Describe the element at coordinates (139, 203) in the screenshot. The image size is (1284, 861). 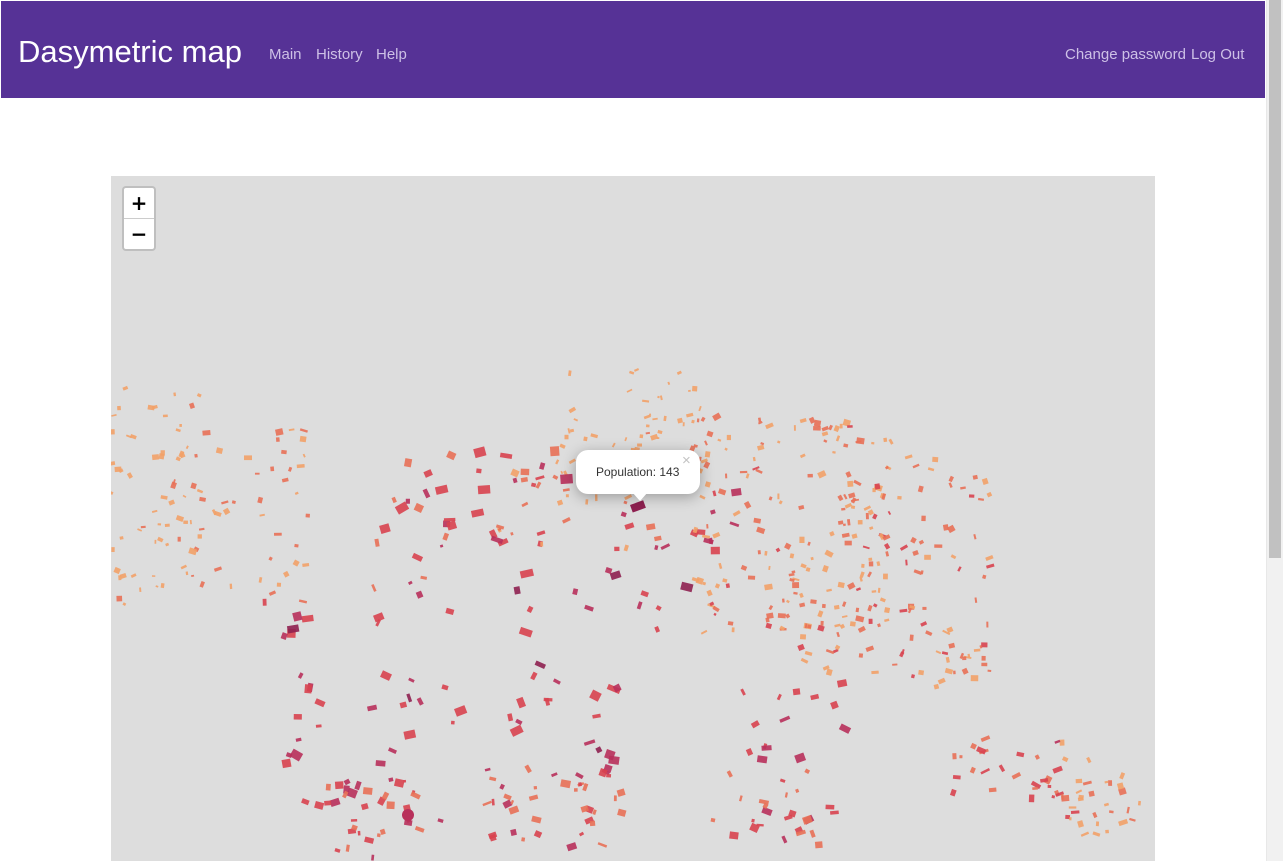
I see `zoom-in-button: +` at that location.